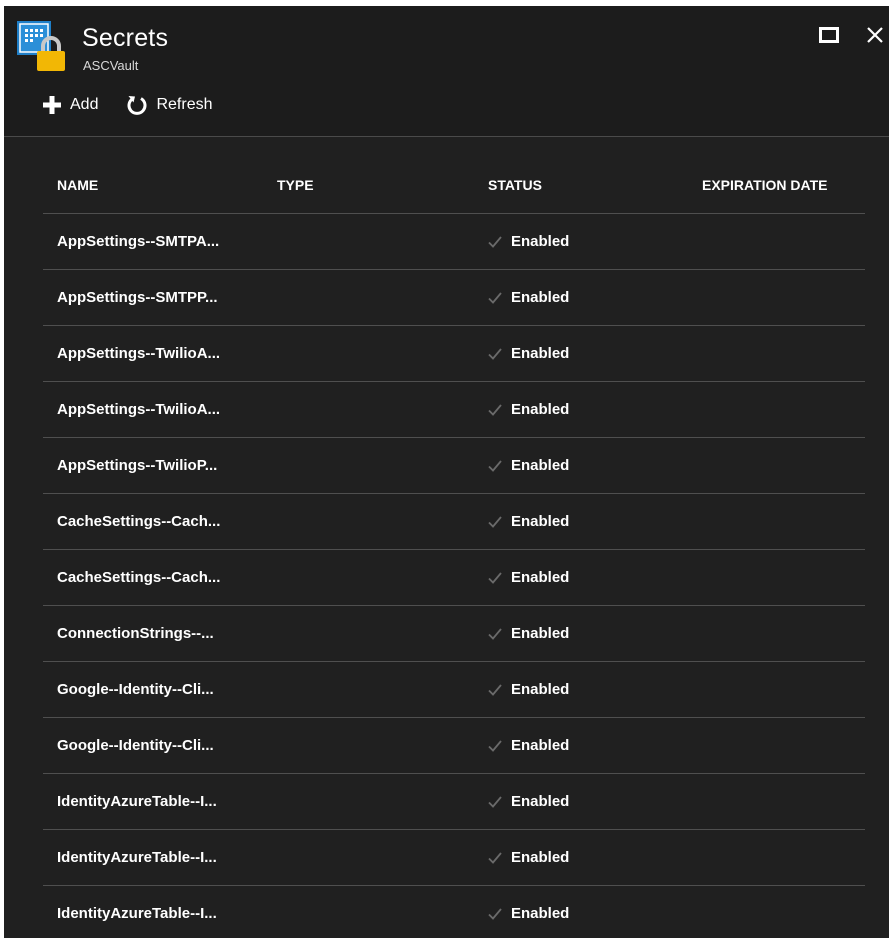  I want to click on add-button: Add, so click(70, 105).